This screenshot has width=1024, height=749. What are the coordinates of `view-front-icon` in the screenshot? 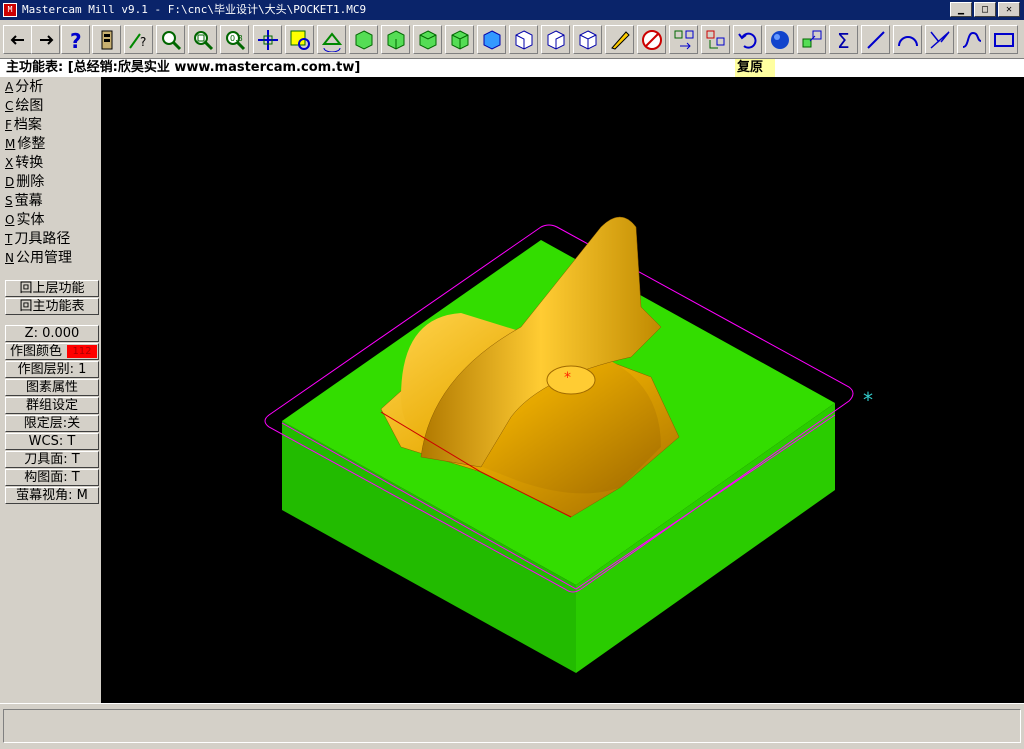 It's located at (523, 39).